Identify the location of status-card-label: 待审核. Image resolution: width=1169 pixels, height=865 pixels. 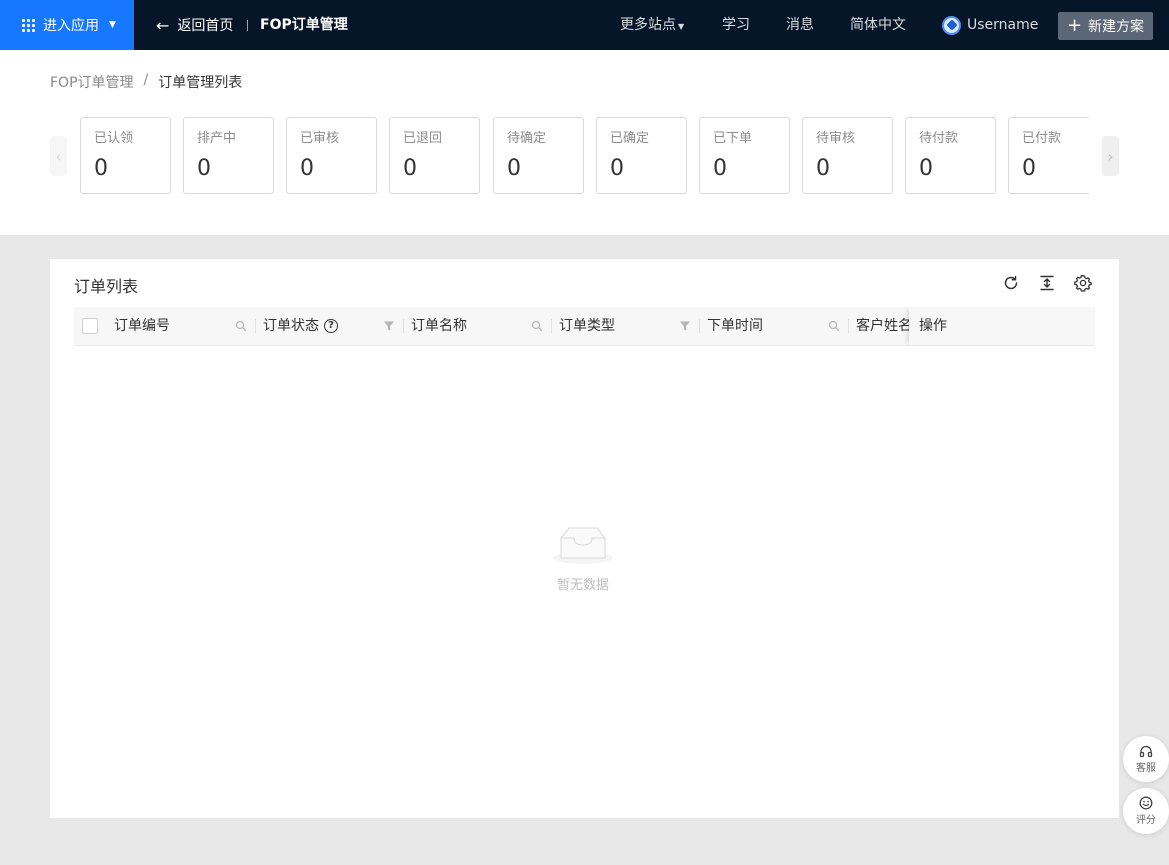
(836, 138).